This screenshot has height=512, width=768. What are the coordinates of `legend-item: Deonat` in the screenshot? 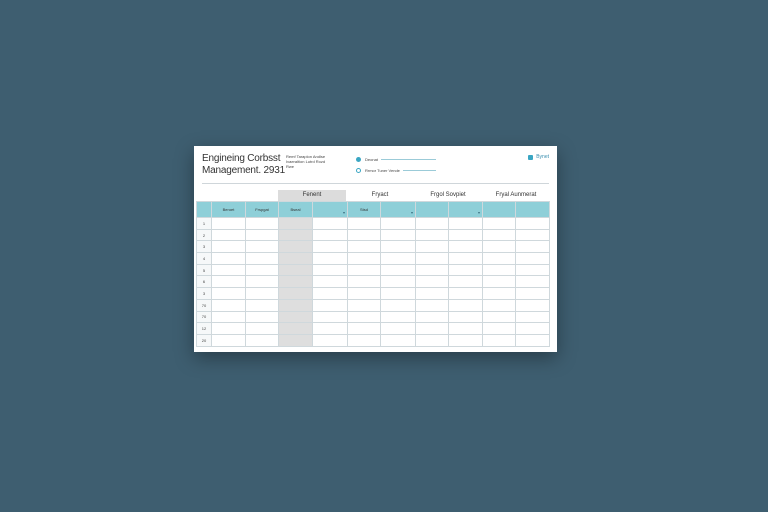 It's located at (396, 159).